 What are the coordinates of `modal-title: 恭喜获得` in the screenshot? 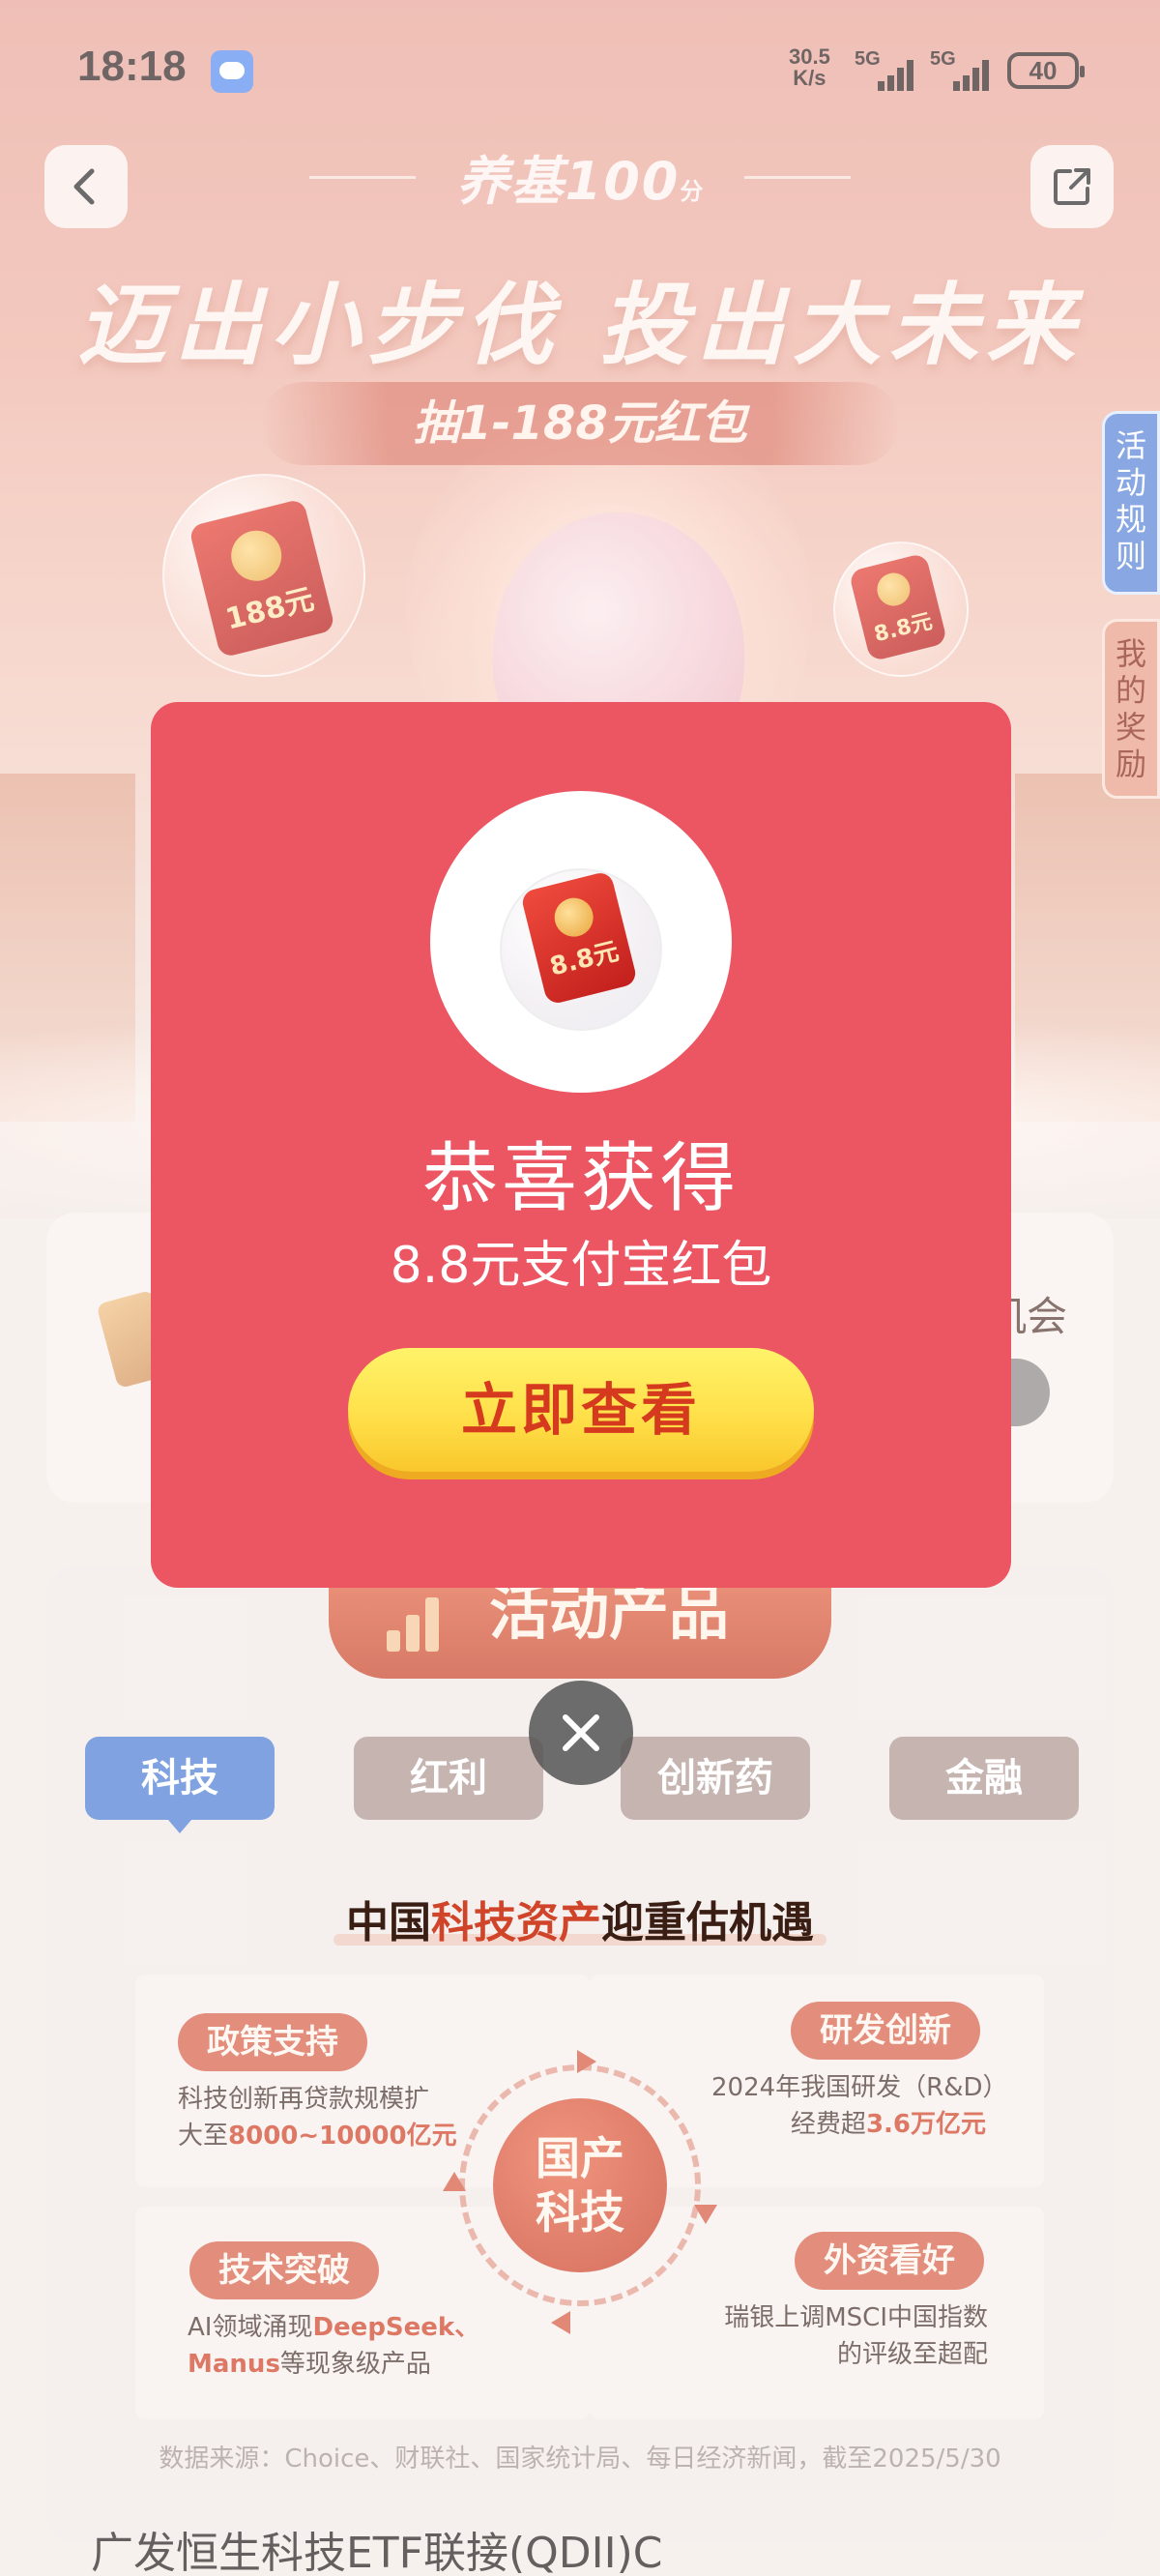 It's located at (580, 1178).